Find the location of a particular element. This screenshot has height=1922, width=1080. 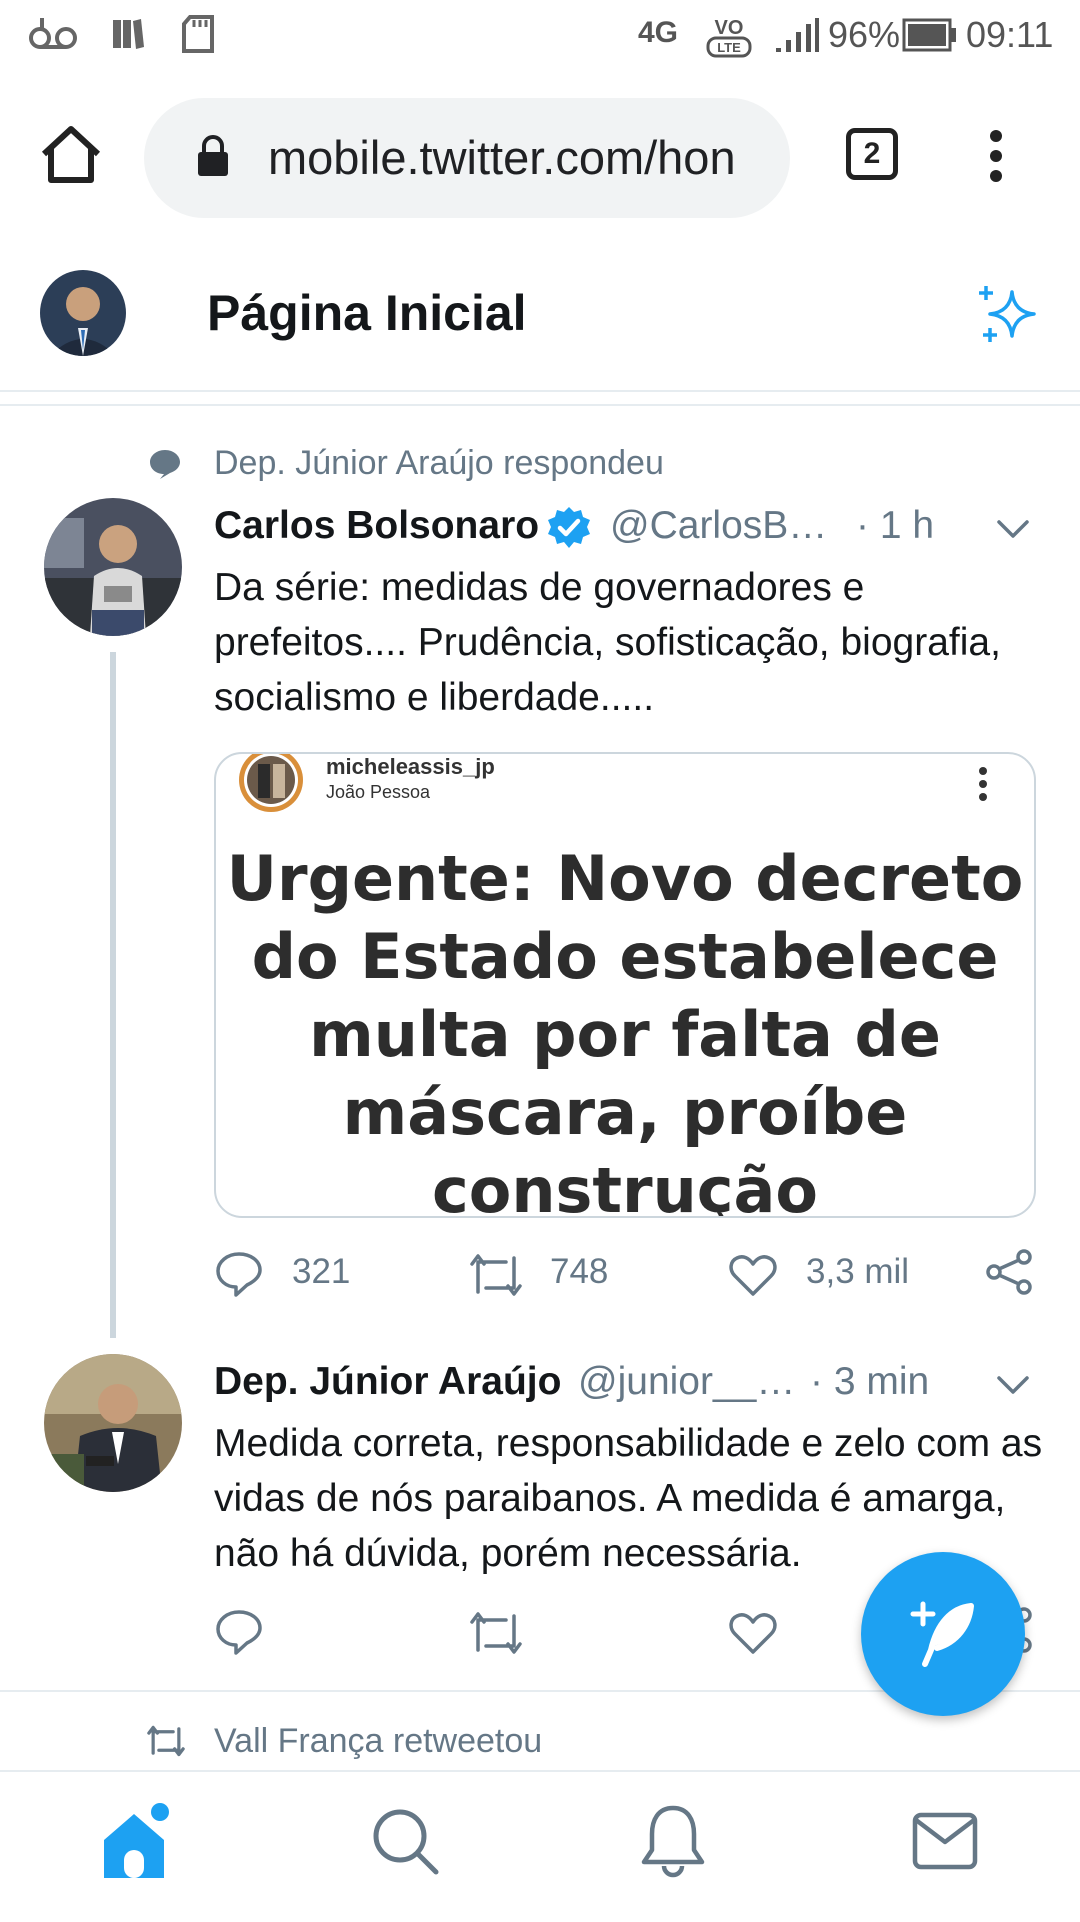

voicemail-icon is located at coordinates (53, 32).